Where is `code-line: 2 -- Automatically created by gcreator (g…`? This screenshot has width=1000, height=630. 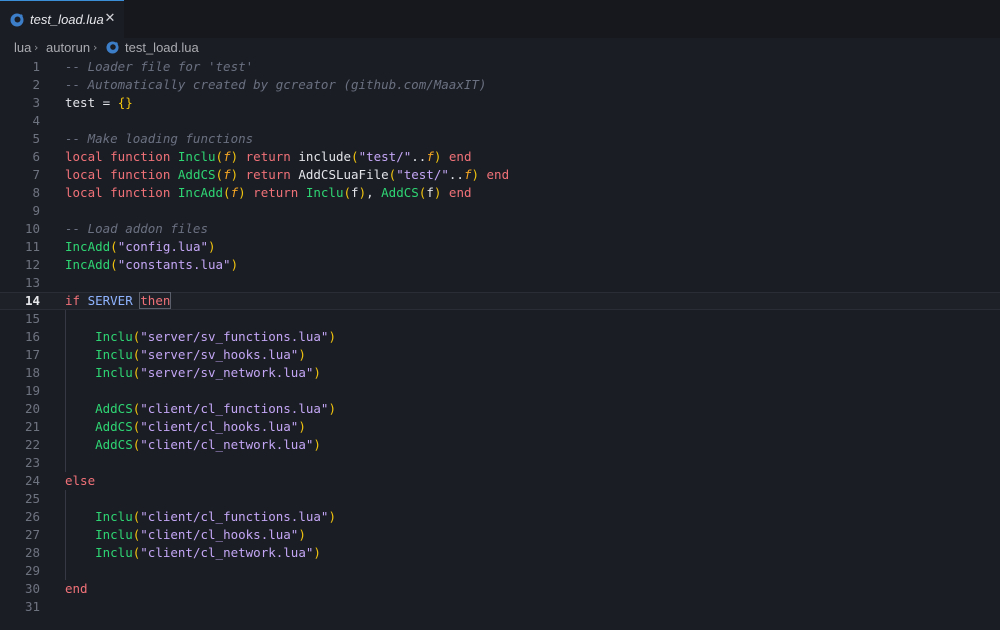 code-line: 2 -- Automatically created by gcreator (g… is located at coordinates (500, 85).